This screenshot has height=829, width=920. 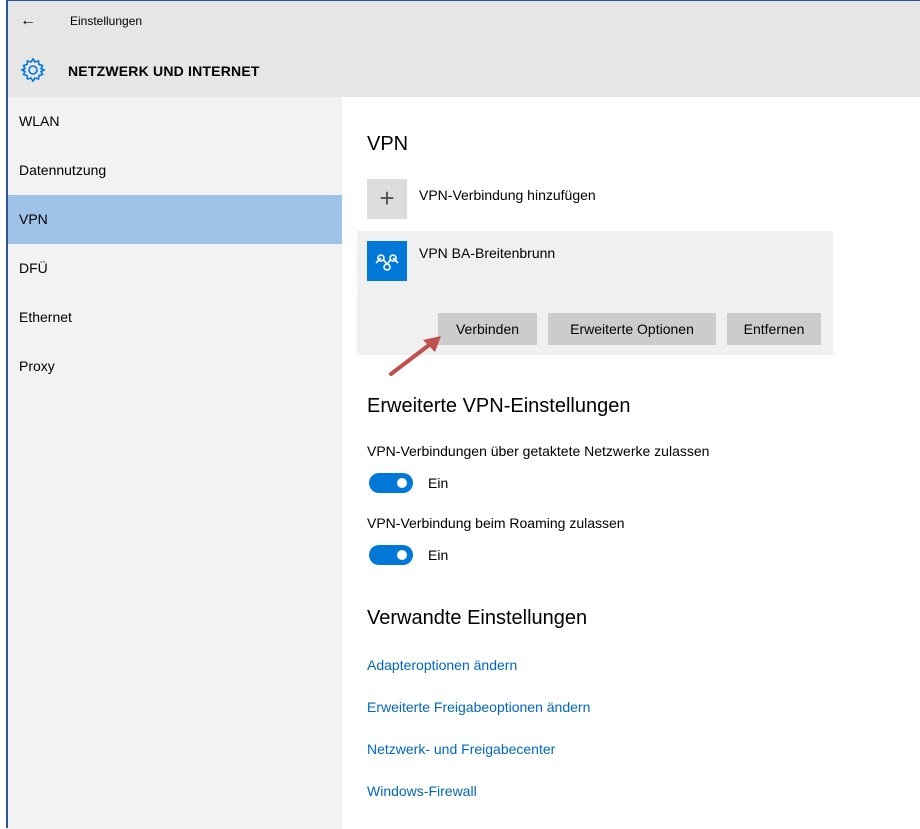 I want to click on plus-icon: +, so click(x=387, y=199).